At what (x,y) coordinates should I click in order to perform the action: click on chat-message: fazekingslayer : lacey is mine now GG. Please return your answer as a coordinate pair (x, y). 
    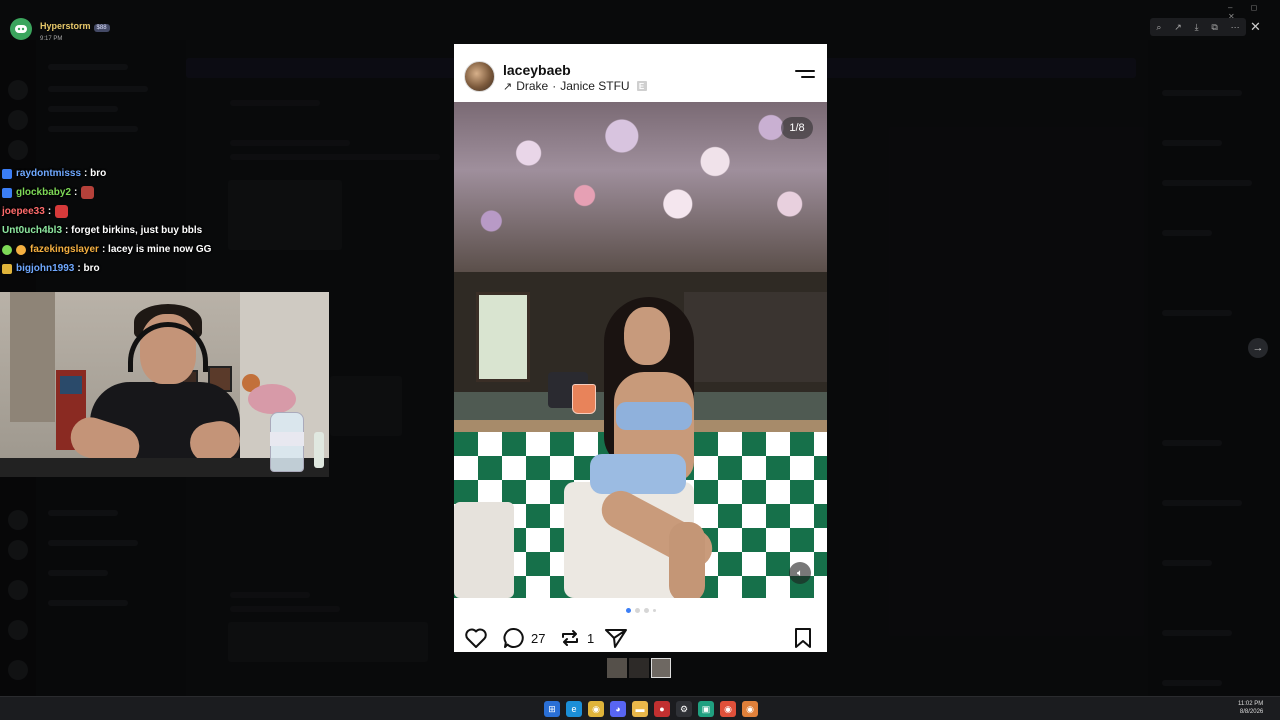
    Looking at the image, I should click on (167, 249).